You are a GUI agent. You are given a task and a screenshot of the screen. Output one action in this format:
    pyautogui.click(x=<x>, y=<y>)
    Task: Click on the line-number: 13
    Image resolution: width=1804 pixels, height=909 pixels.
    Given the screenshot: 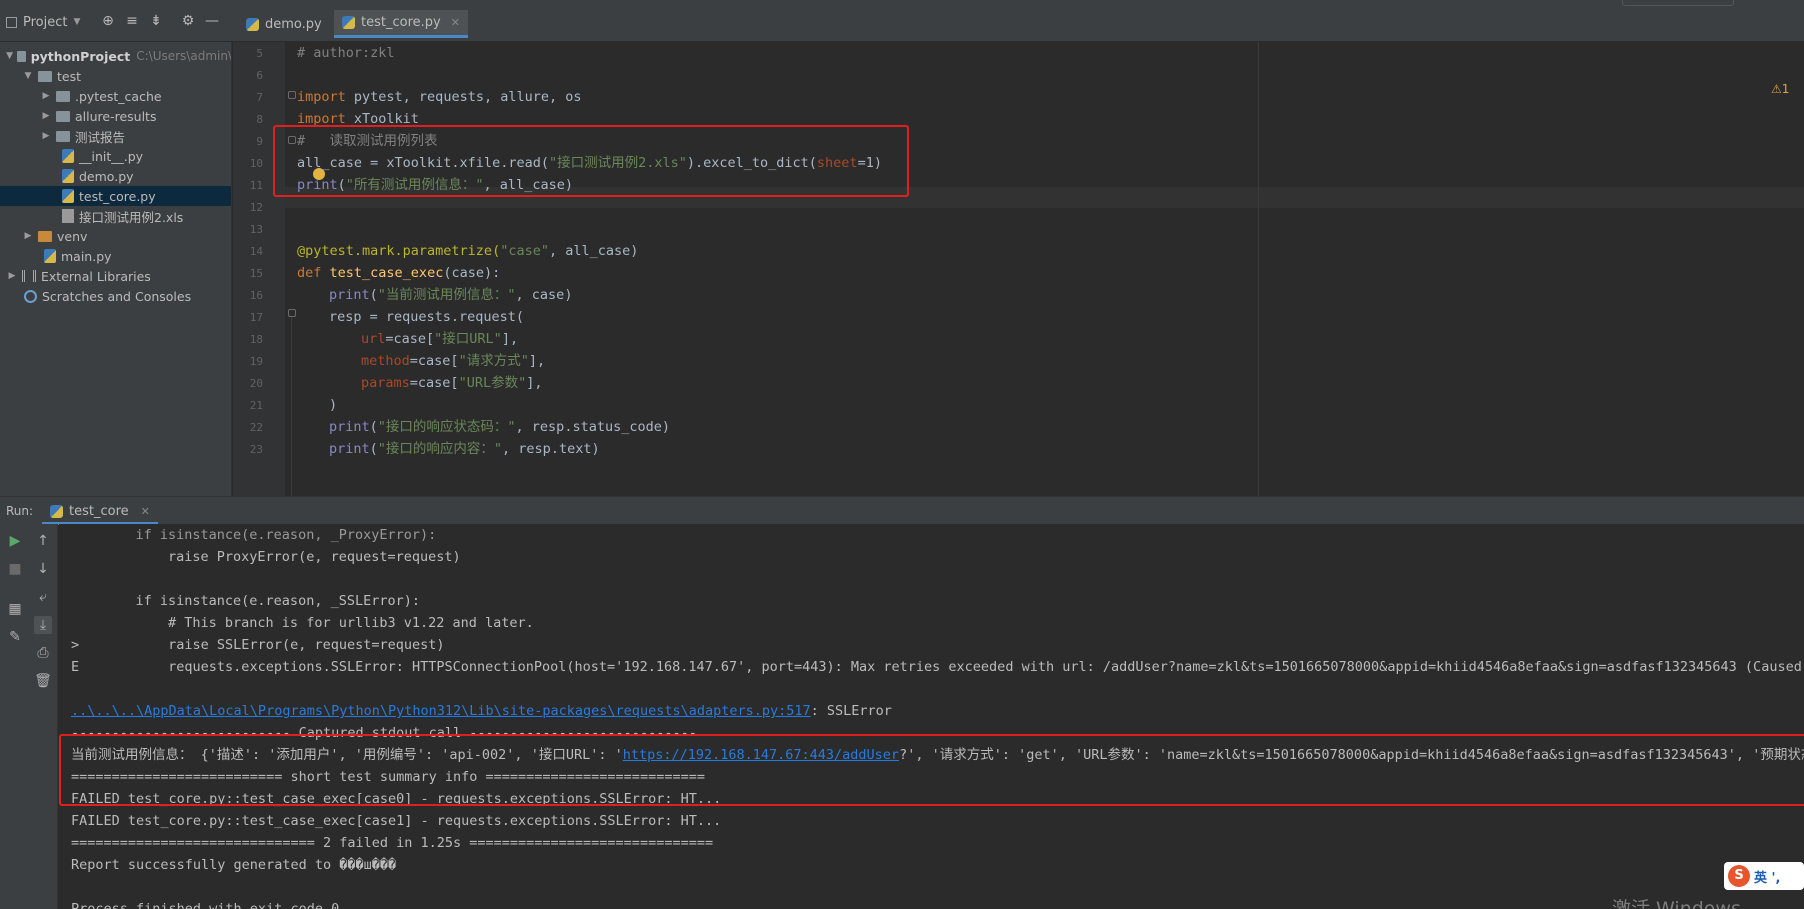 What is the action you would take?
    pyautogui.click(x=256, y=229)
    